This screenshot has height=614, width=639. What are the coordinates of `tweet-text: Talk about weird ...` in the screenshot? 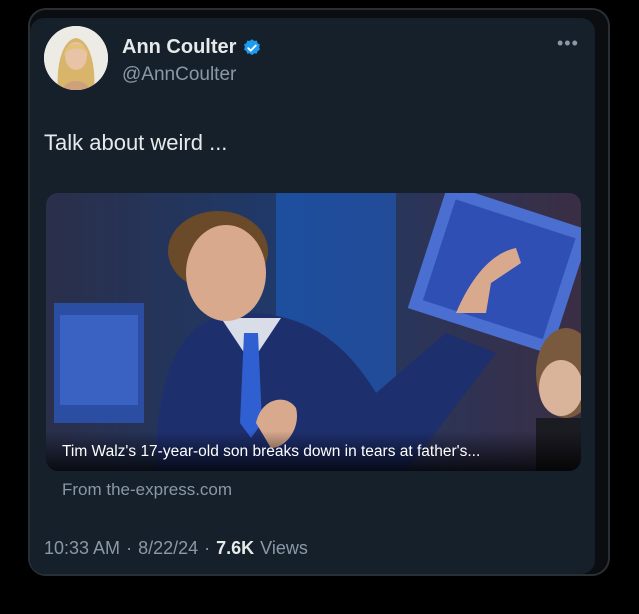 It's located at (136, 142).